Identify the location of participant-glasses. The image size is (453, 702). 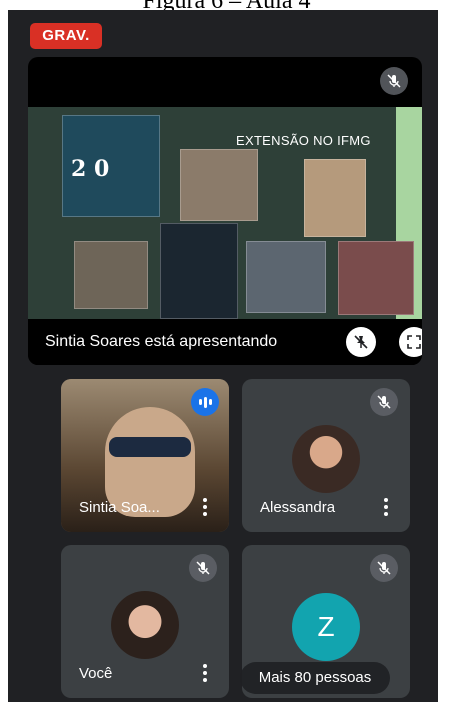
(150, 447).